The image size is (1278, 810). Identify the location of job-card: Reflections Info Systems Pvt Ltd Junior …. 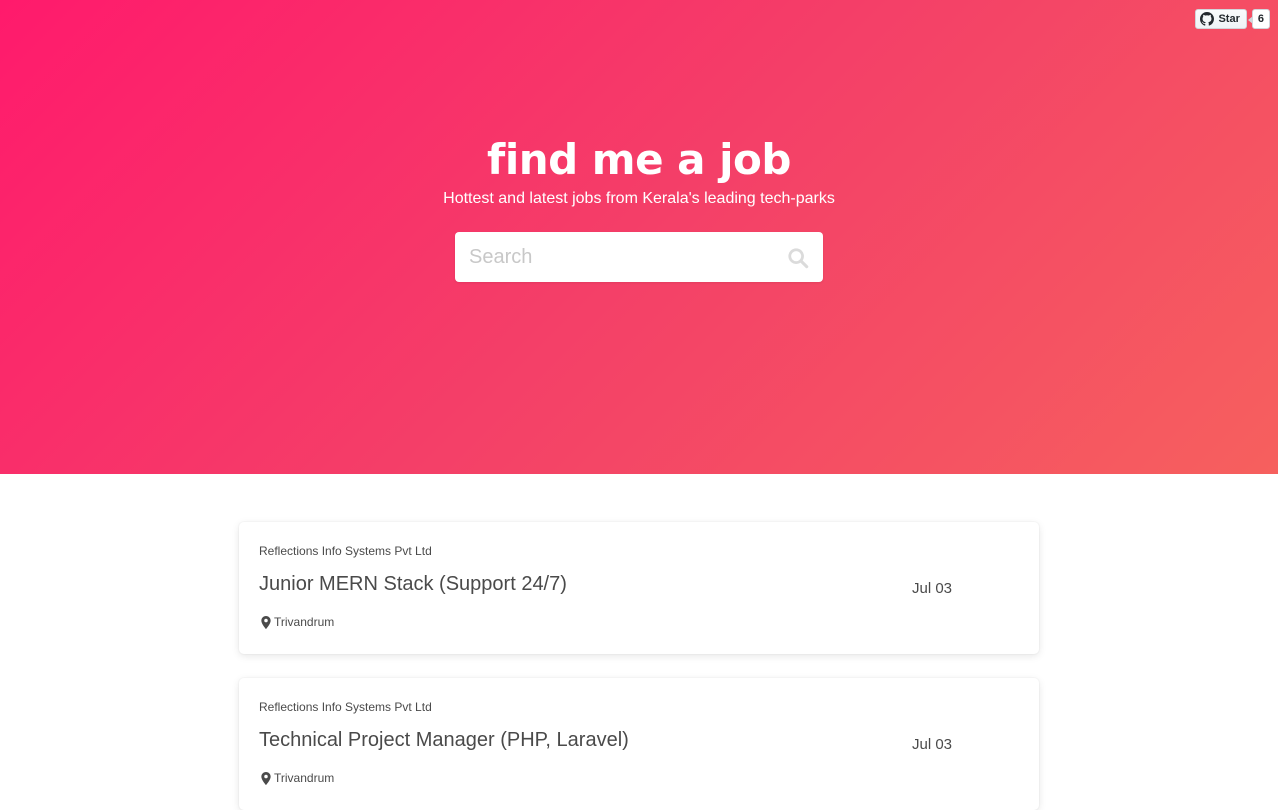
(639, 588).